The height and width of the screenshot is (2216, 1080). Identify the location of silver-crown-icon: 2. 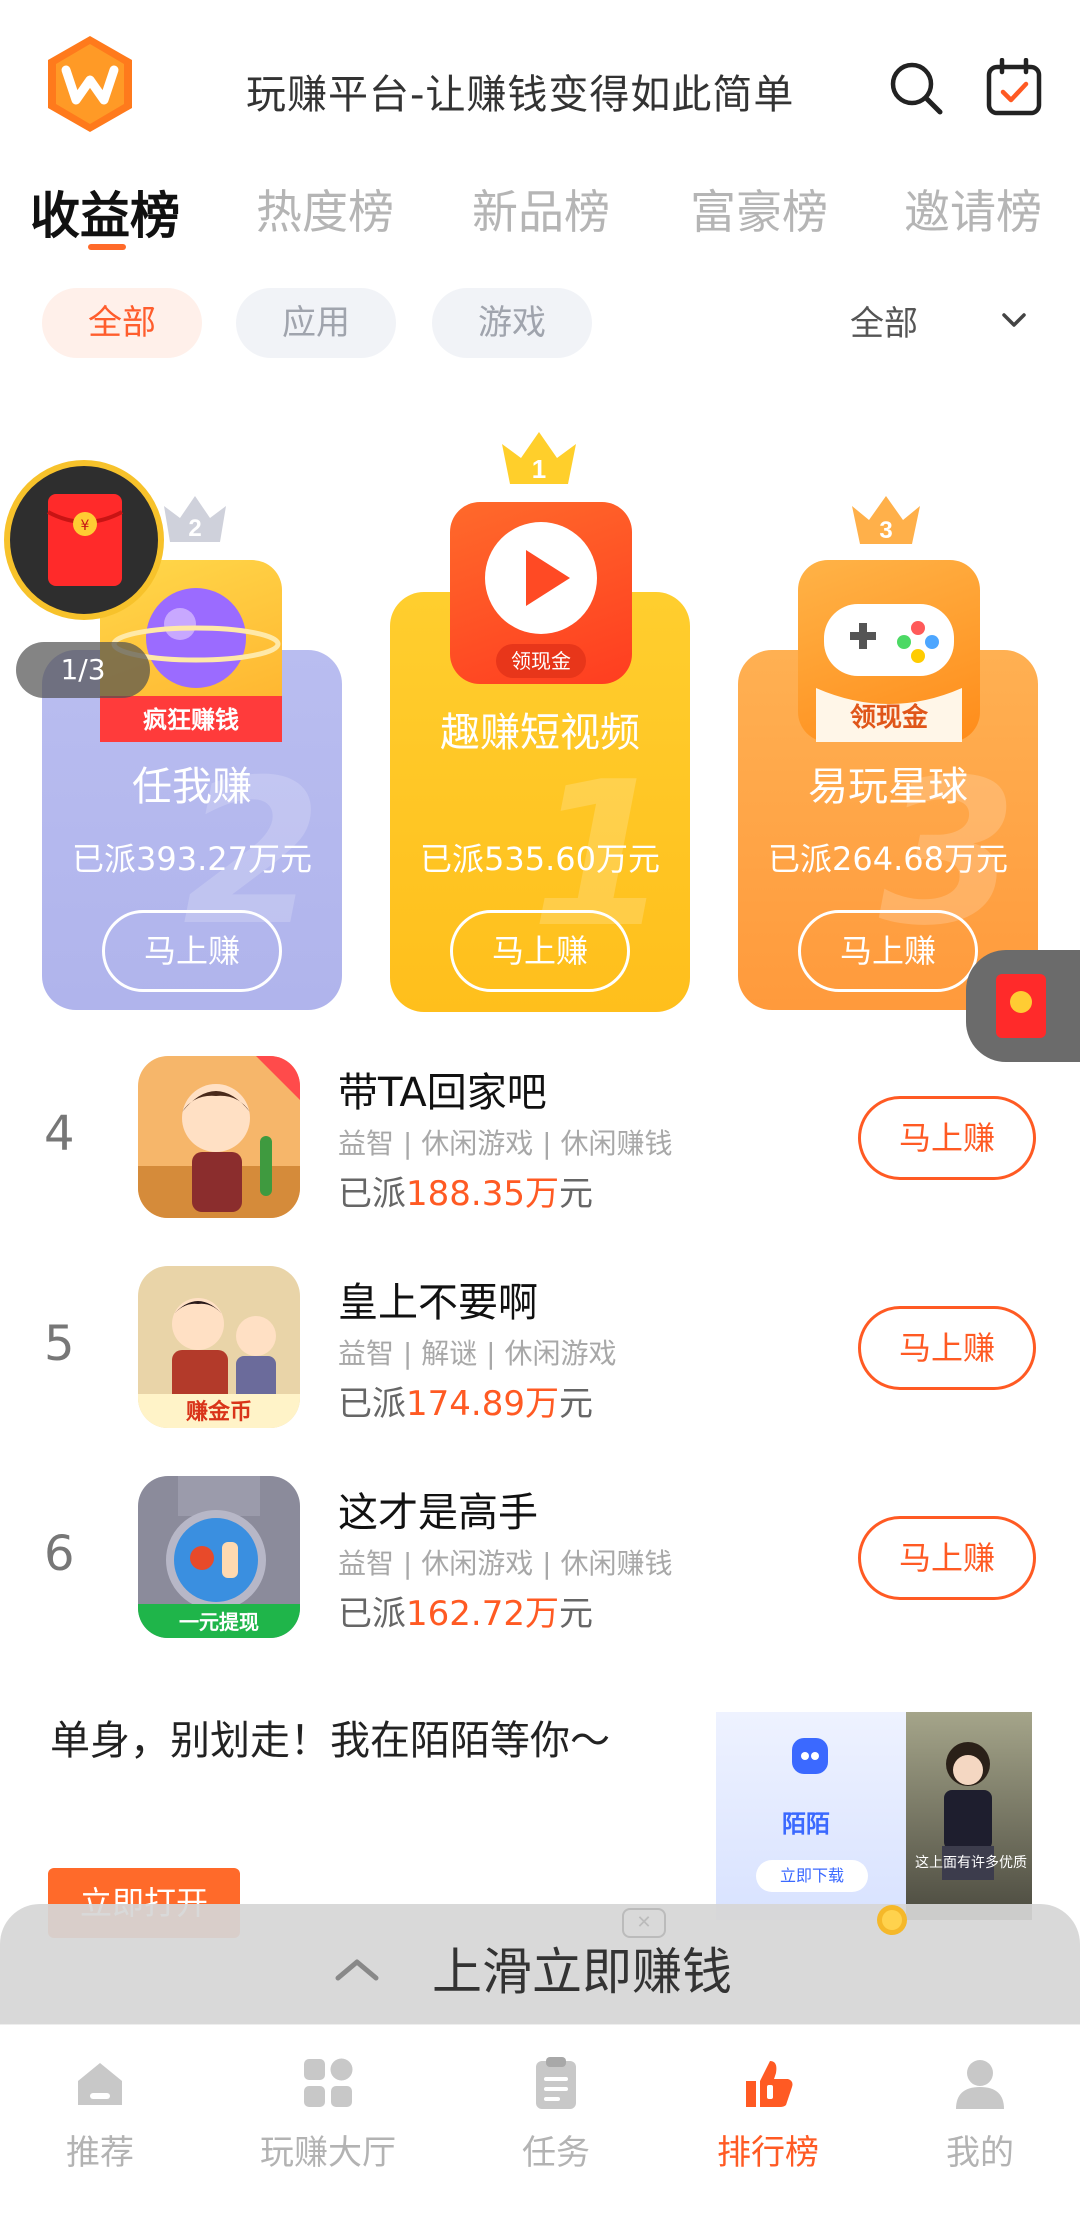
(195, 519).